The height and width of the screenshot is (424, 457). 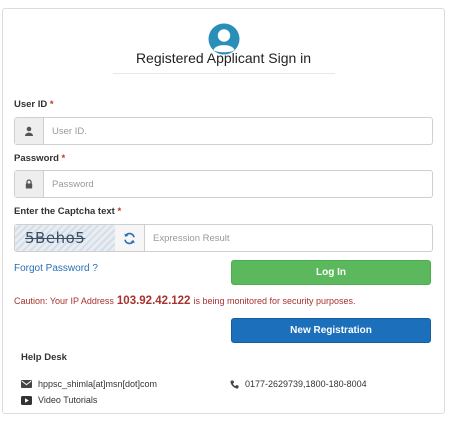 What do you see at coordinates (34, 104) in the screenshot?
I see `user-id-label: User ID *` at bounding box center [34, 104].